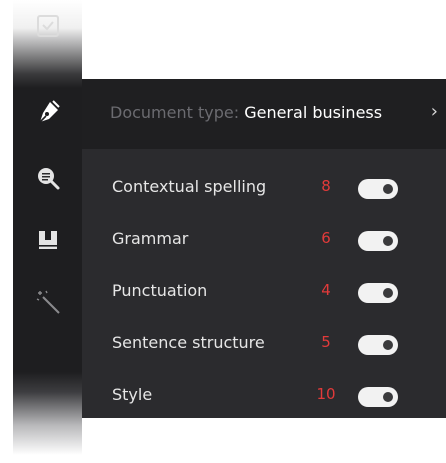 The image size is (446, 463). What do you see at coordinates (47, 240) in the screenshot?
I see `book-icon` at bounding box center [47, 240].